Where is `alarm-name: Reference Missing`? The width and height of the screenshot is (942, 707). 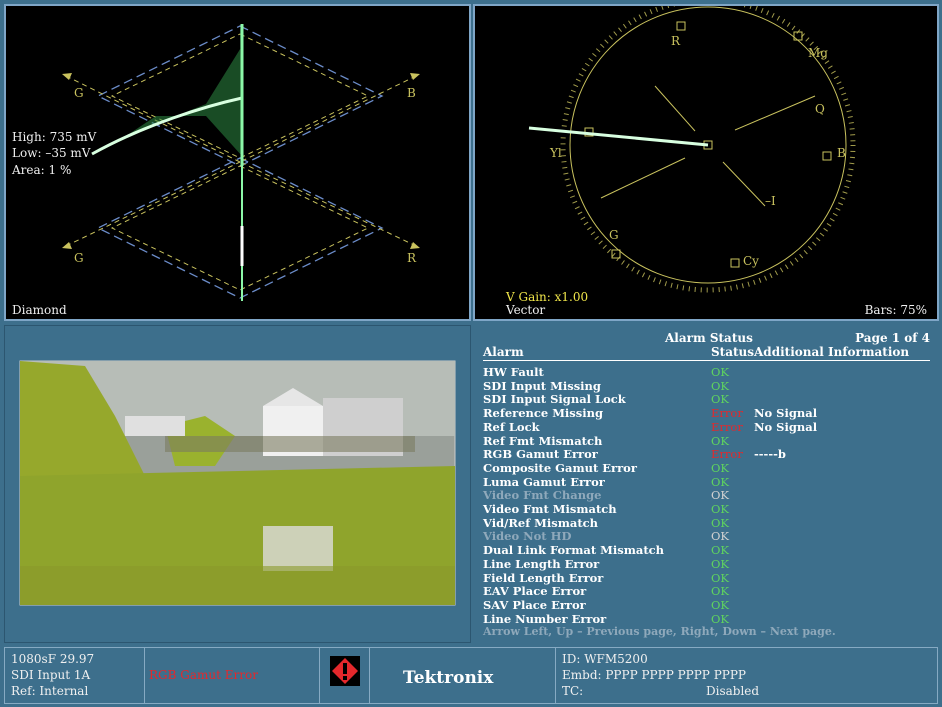
alarm-name: Reference Missing is located at coordinates (543, 413).